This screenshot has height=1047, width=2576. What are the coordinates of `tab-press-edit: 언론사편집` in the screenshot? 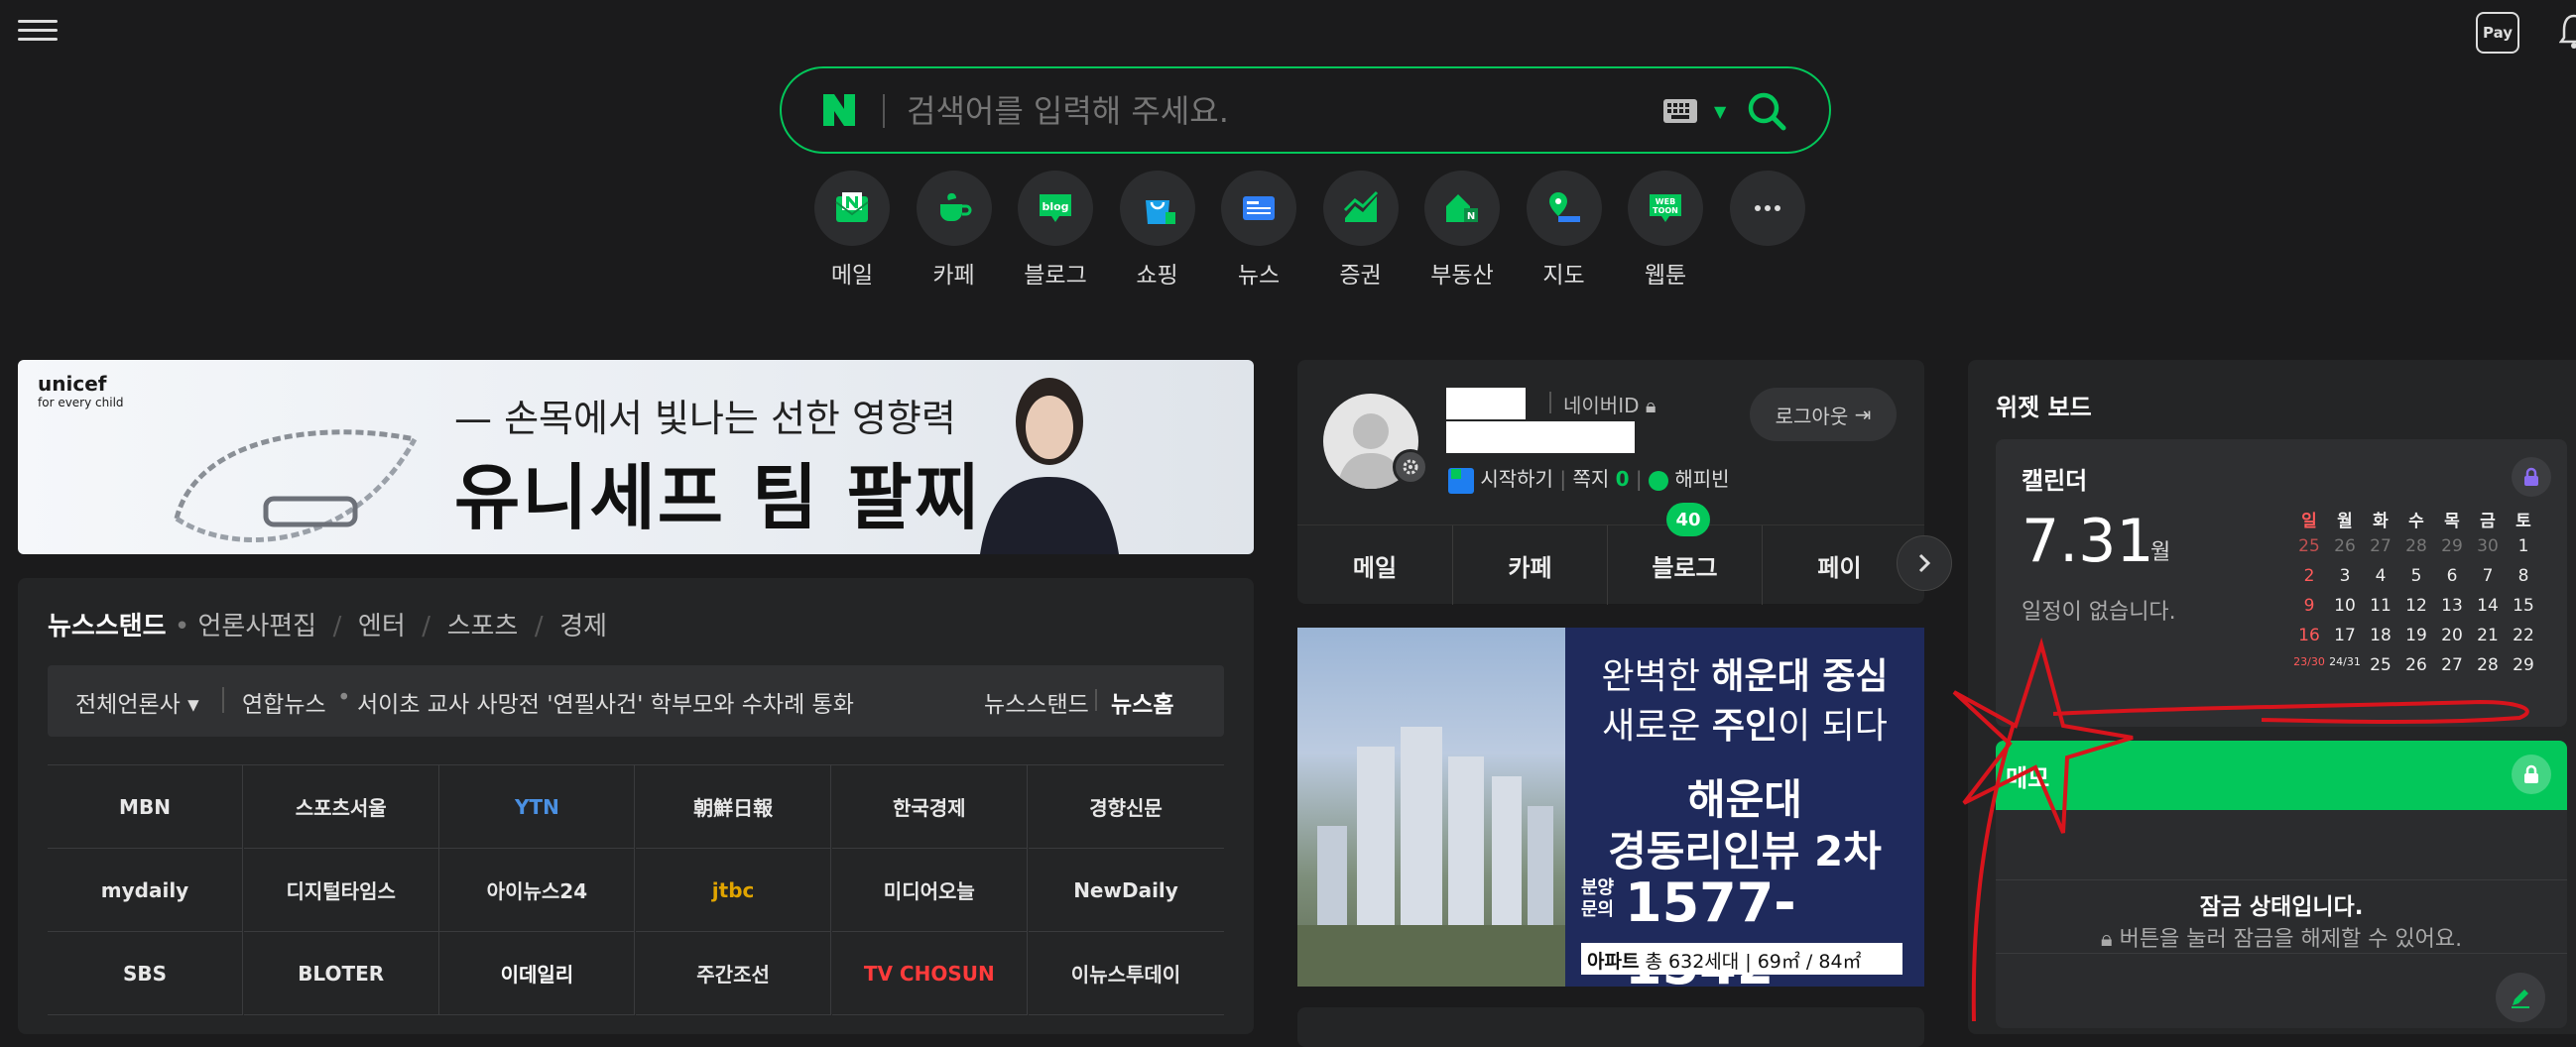 It's located at (256, 626).